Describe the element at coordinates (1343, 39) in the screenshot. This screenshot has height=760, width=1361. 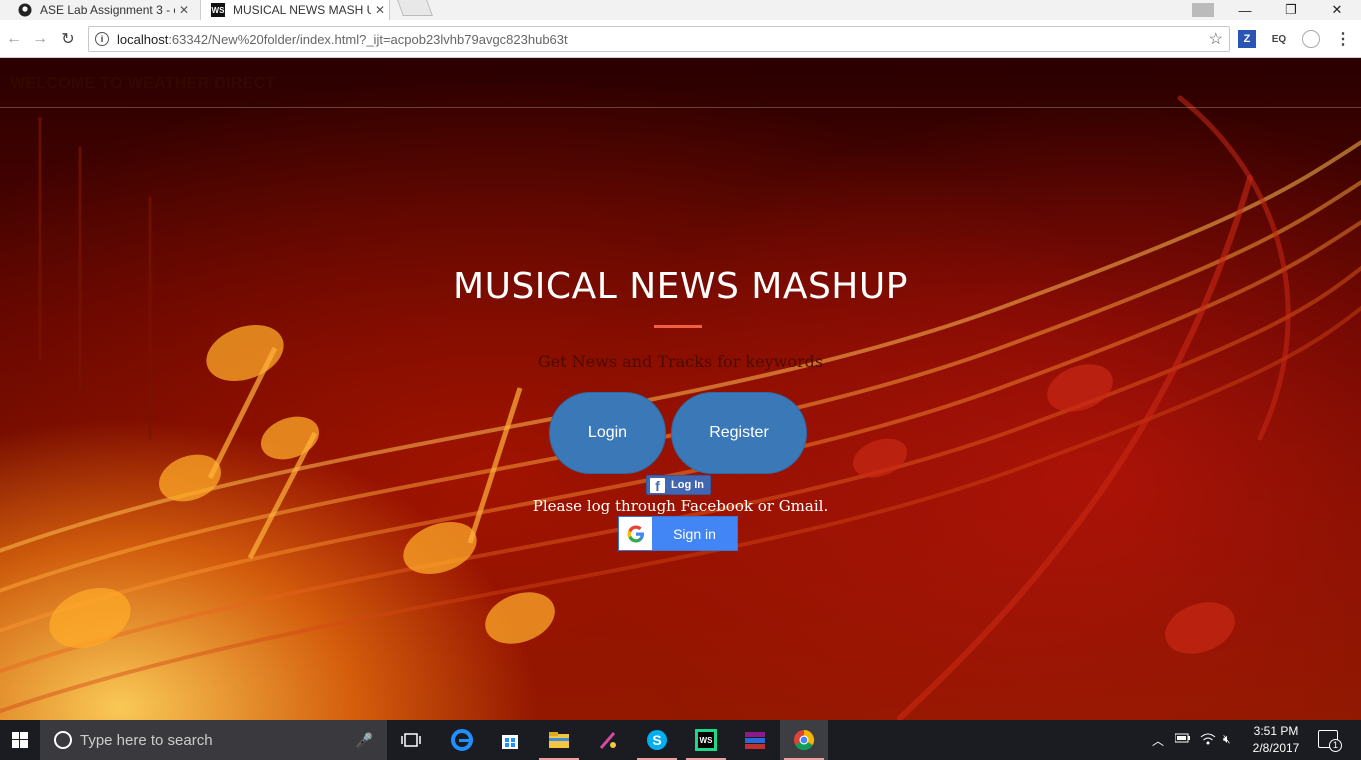
I see `menu-icon: ⋮` at that location.